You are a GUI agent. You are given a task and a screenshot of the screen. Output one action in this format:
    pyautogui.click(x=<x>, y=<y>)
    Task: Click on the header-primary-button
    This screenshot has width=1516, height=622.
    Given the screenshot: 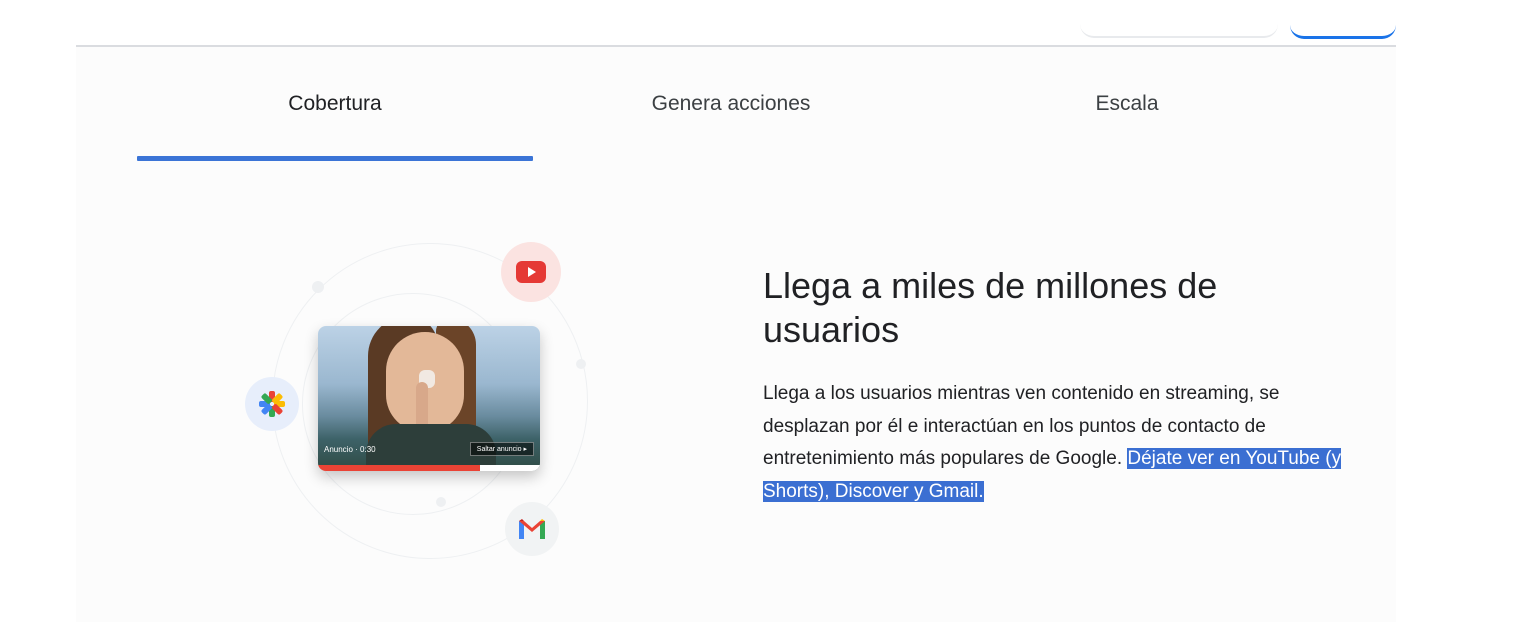 What is the action you would take?
    pyautogui.click(x=1343, y=29)
    